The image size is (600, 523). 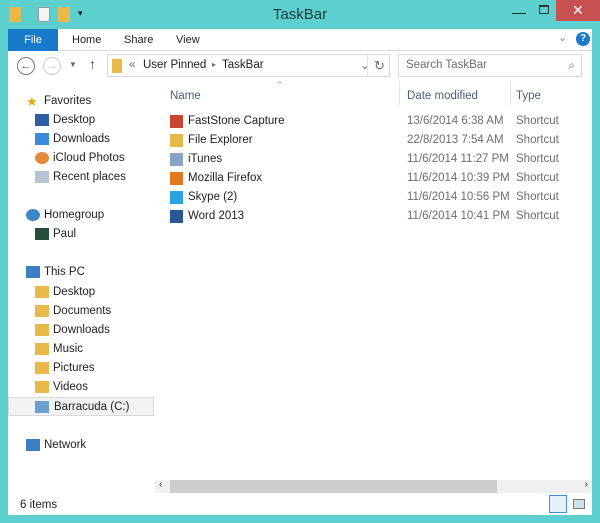 I want to click on star-icon: ★, so click(x=32, y=101).